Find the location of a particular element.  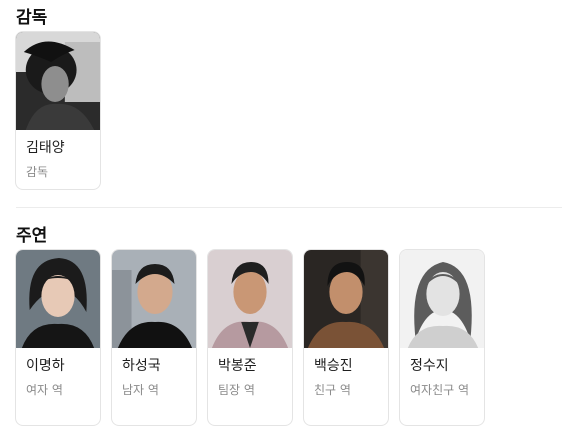

person-role: 친구 역 is located at coordinates (332, 390).